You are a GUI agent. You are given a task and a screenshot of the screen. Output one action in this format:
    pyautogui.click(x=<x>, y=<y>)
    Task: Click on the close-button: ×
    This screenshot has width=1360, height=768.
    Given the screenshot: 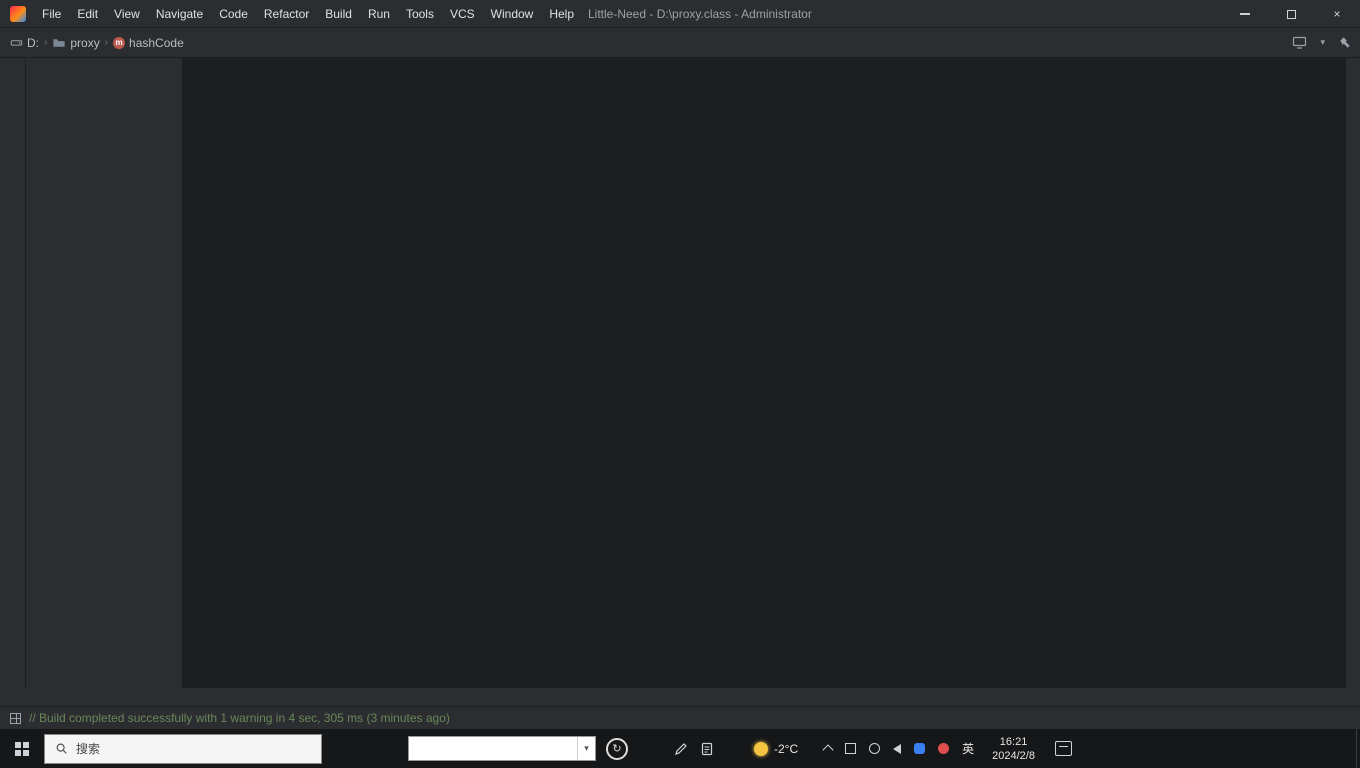 What is the action you would take?
    pyautogui.click(x=1337, y=14)
    